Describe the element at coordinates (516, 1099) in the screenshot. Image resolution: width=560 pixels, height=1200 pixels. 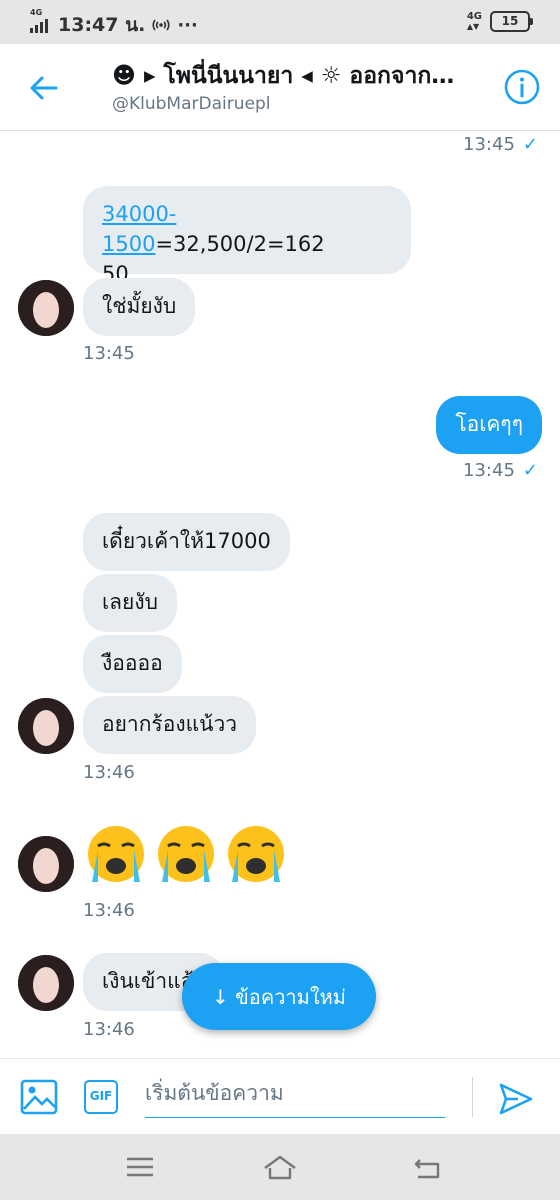
I see `send-icon` at that location.